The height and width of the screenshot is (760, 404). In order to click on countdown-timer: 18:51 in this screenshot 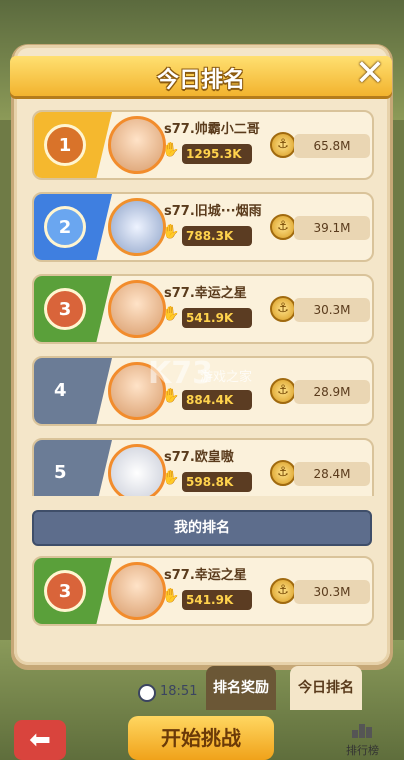, I will do `click(179, 691)`.